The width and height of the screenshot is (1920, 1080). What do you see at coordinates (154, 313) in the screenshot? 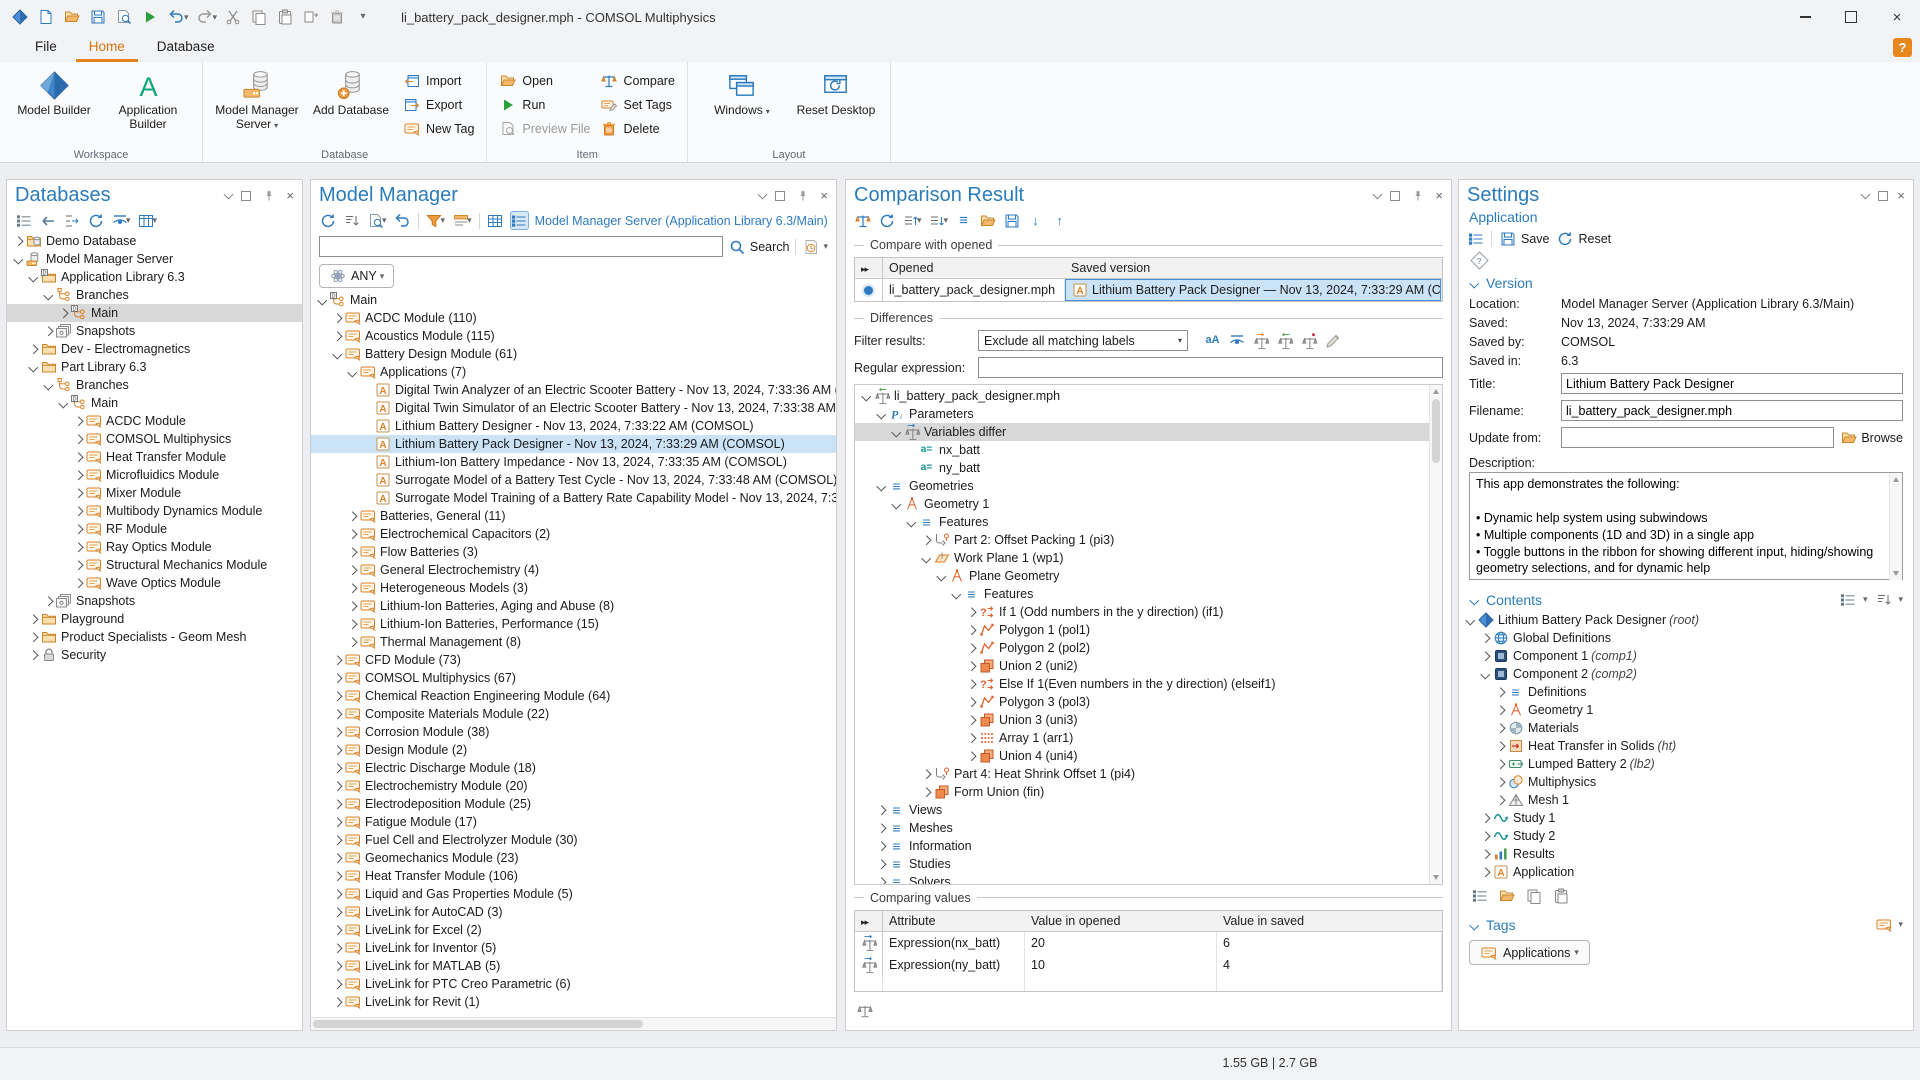
I see `tree-item-main: Main` at bounding box center [154, 313].